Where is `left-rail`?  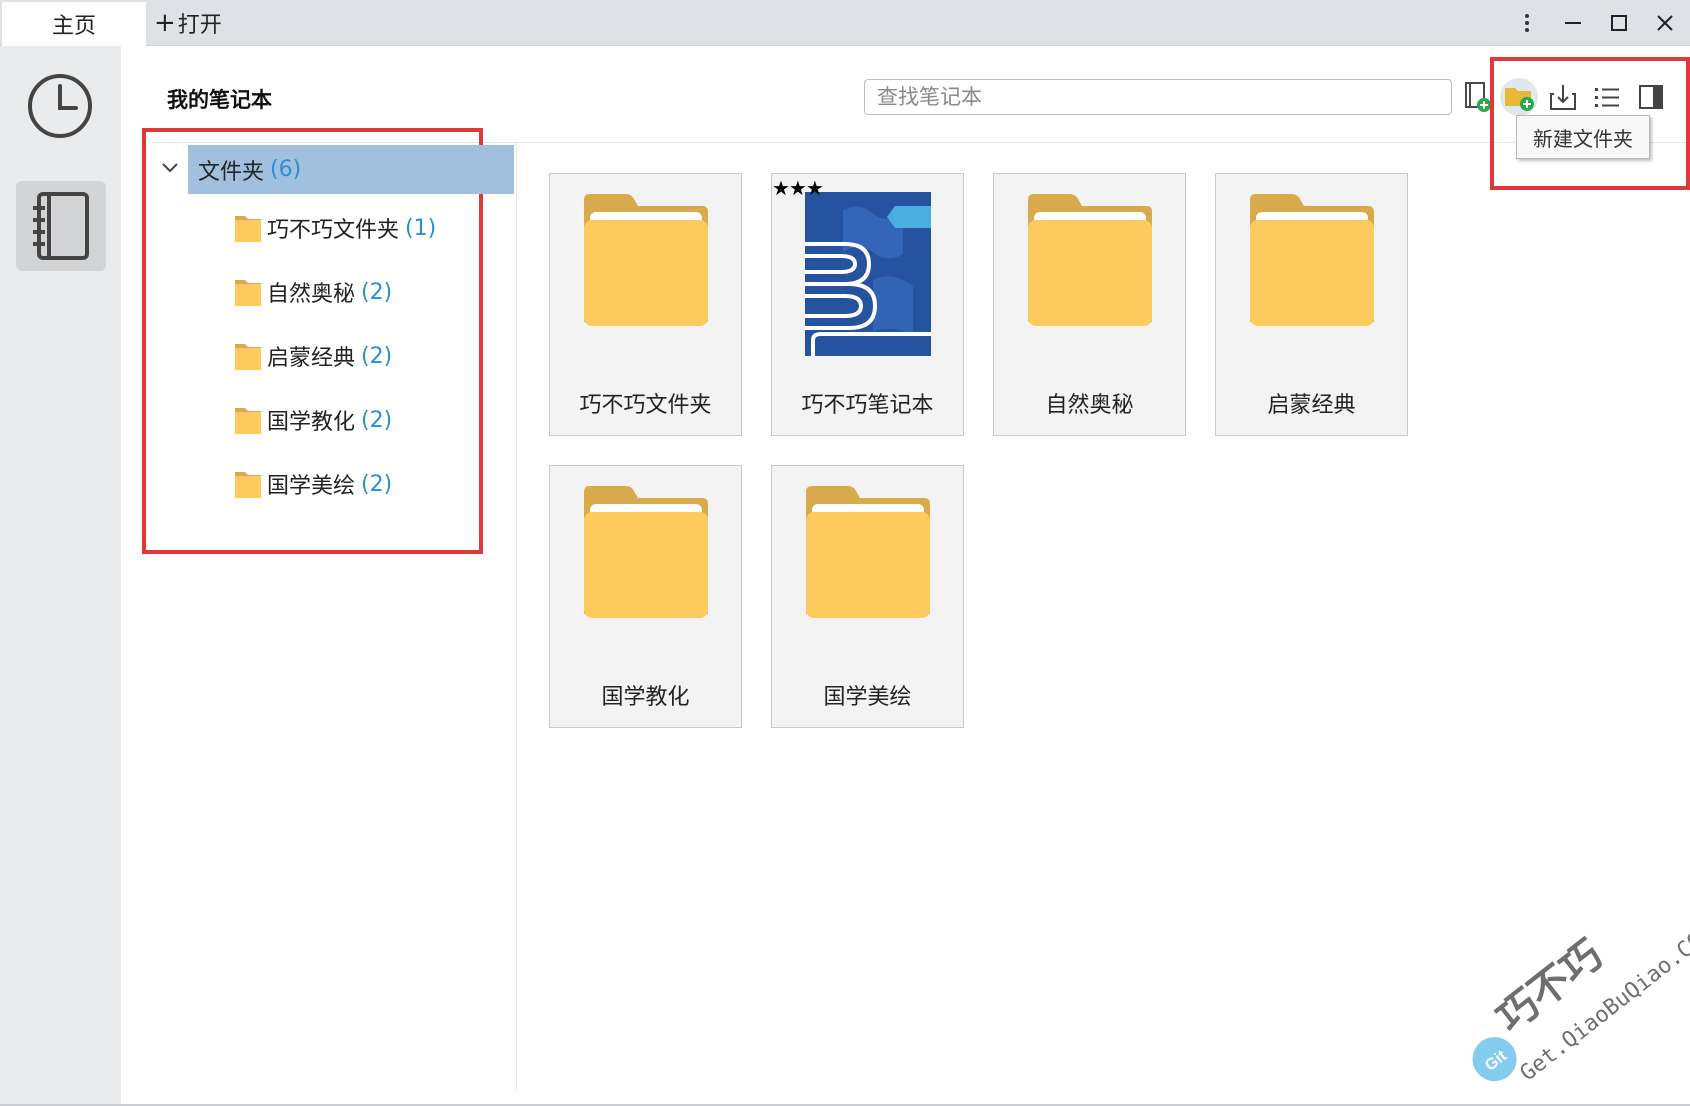
left-rail is located at coordinates (60, 576).